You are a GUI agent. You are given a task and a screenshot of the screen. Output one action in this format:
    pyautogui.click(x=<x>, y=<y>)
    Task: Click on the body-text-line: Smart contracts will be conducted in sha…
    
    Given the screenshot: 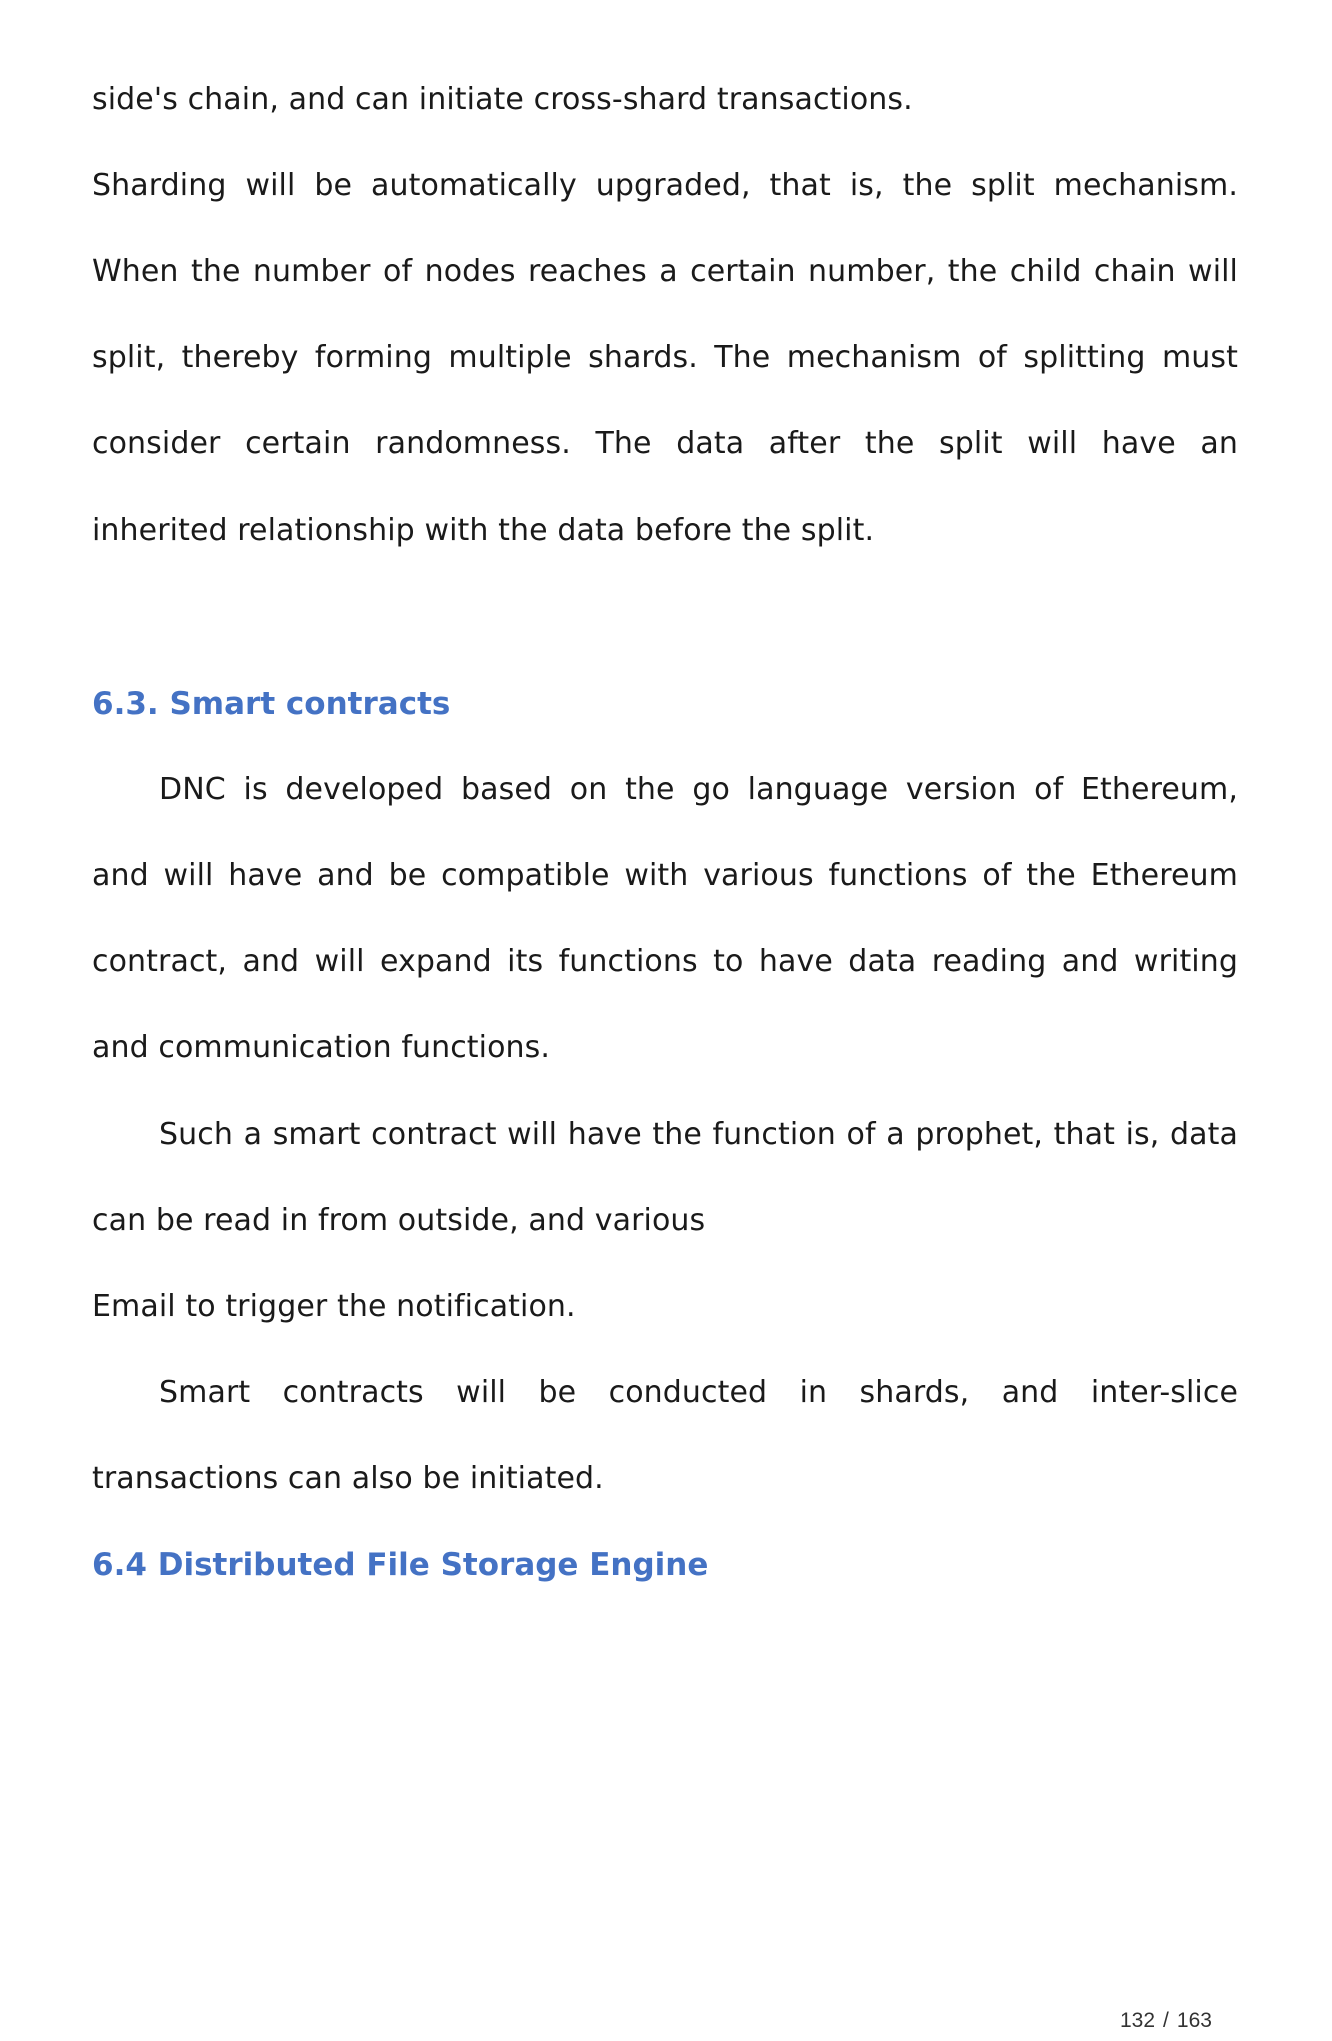 What is the action you would take?
    pyautogui.click(x=698, y=1392)
    